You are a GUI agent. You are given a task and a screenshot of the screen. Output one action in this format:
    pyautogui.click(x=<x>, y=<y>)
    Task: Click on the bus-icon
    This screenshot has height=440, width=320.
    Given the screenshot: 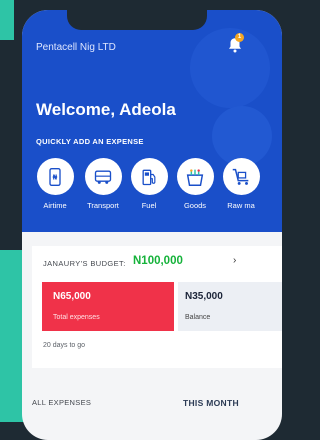 What is the action you would take?
    pyautogui.click(x=103, y=177)
    